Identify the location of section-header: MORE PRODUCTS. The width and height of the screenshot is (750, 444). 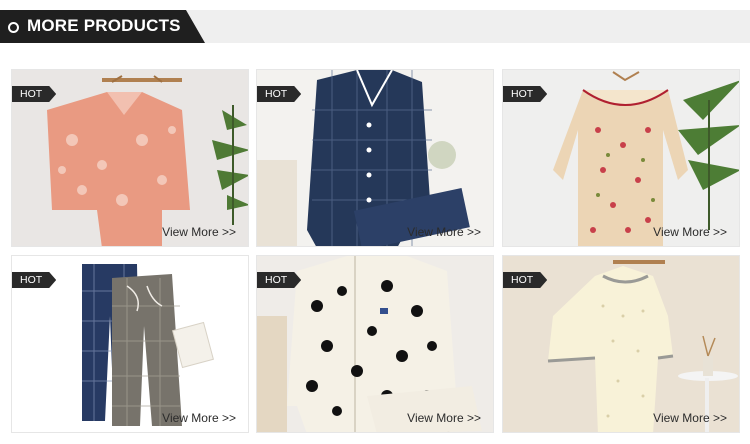
(375, 26).